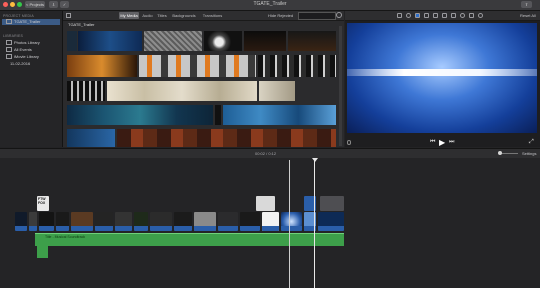 The width and height of the screenshot is (540, 288). I want to click on libraries-heading: LIBRARIES, so click(13, 36).